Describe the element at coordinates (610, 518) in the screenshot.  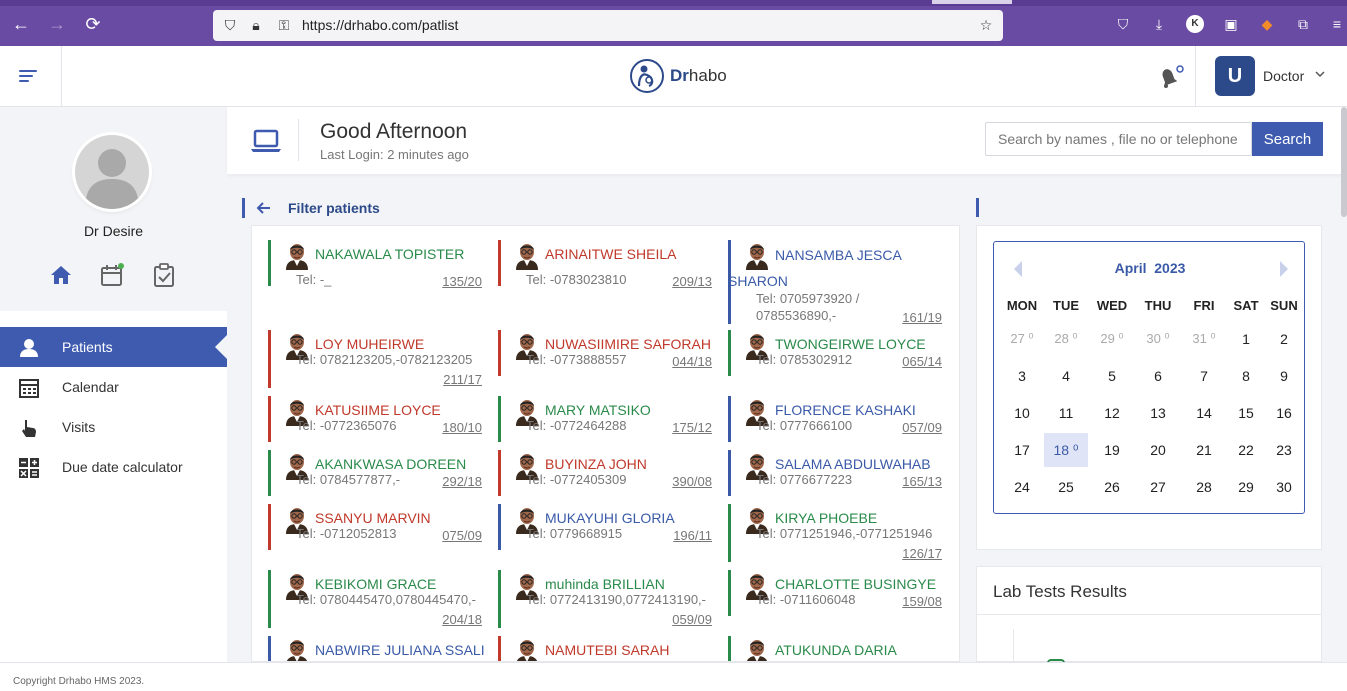
I see `patient-name-link: MUKAYUHI GLORIA` at that location.